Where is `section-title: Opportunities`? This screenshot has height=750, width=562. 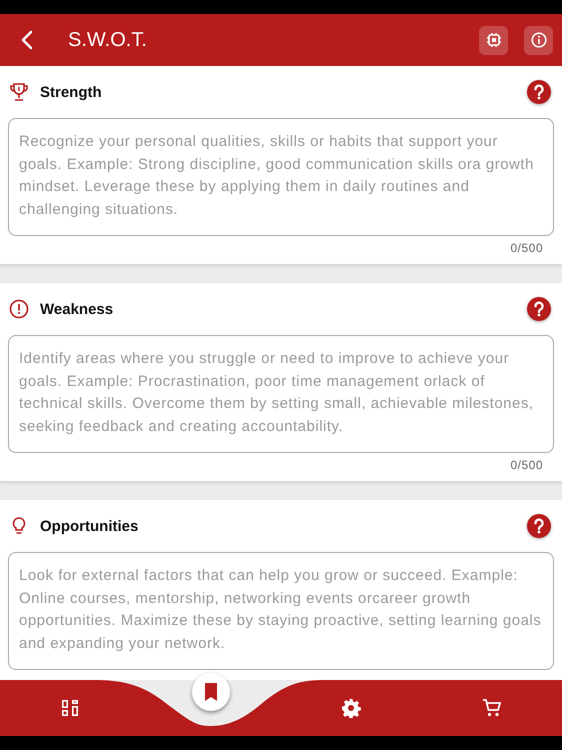 section-title: Opportunities is located at coordinates (89, 526).